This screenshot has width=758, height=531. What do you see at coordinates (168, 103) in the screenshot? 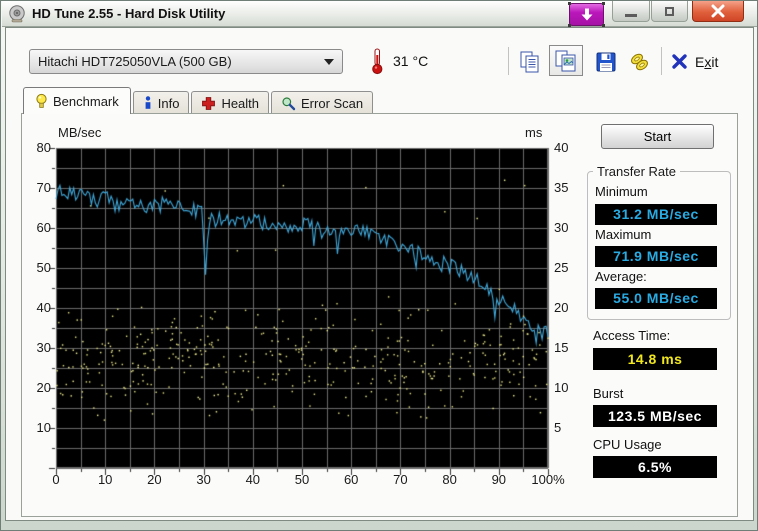
I see `tab-label: Info` at bounding box center [168, 103].